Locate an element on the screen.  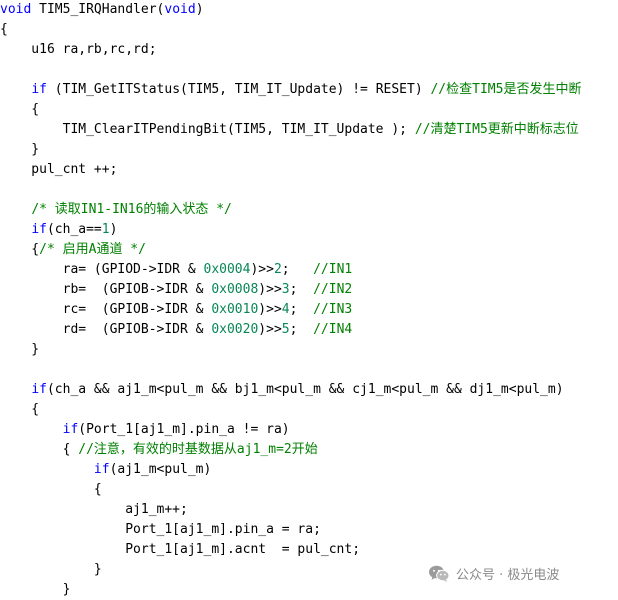
watermark: 公众号 · 极光电波 is located at coordinates (493, 573).